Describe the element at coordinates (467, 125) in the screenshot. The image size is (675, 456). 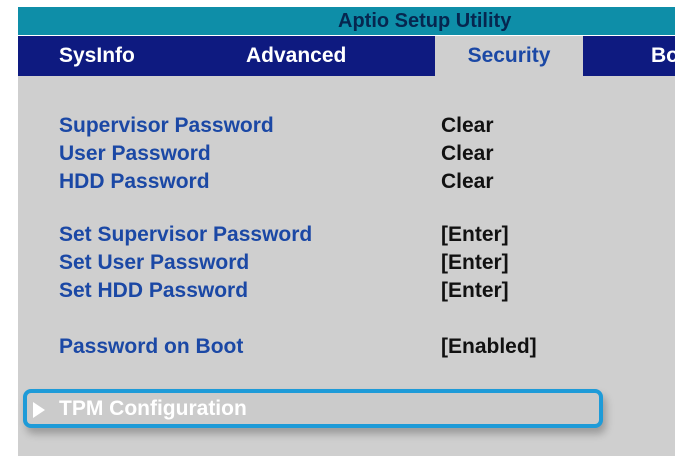
I see `supervisor-password-value: Clear` at that location.